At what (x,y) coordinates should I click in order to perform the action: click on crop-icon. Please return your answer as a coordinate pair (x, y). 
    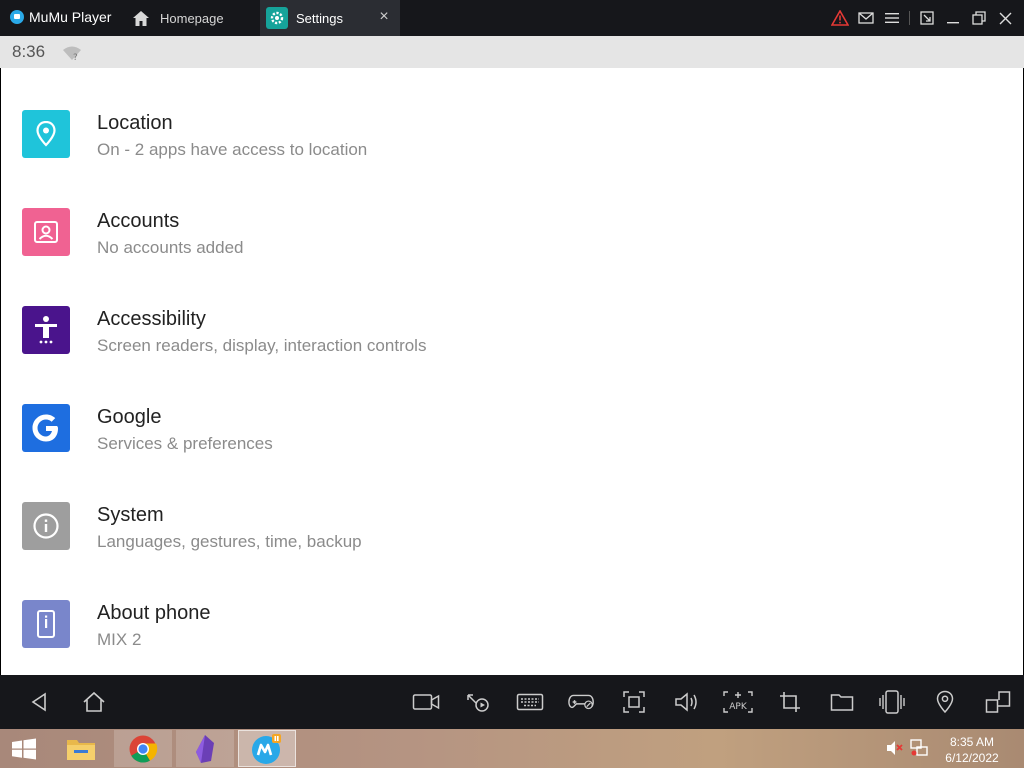
    Looking at the image, I should click on (790, 702).